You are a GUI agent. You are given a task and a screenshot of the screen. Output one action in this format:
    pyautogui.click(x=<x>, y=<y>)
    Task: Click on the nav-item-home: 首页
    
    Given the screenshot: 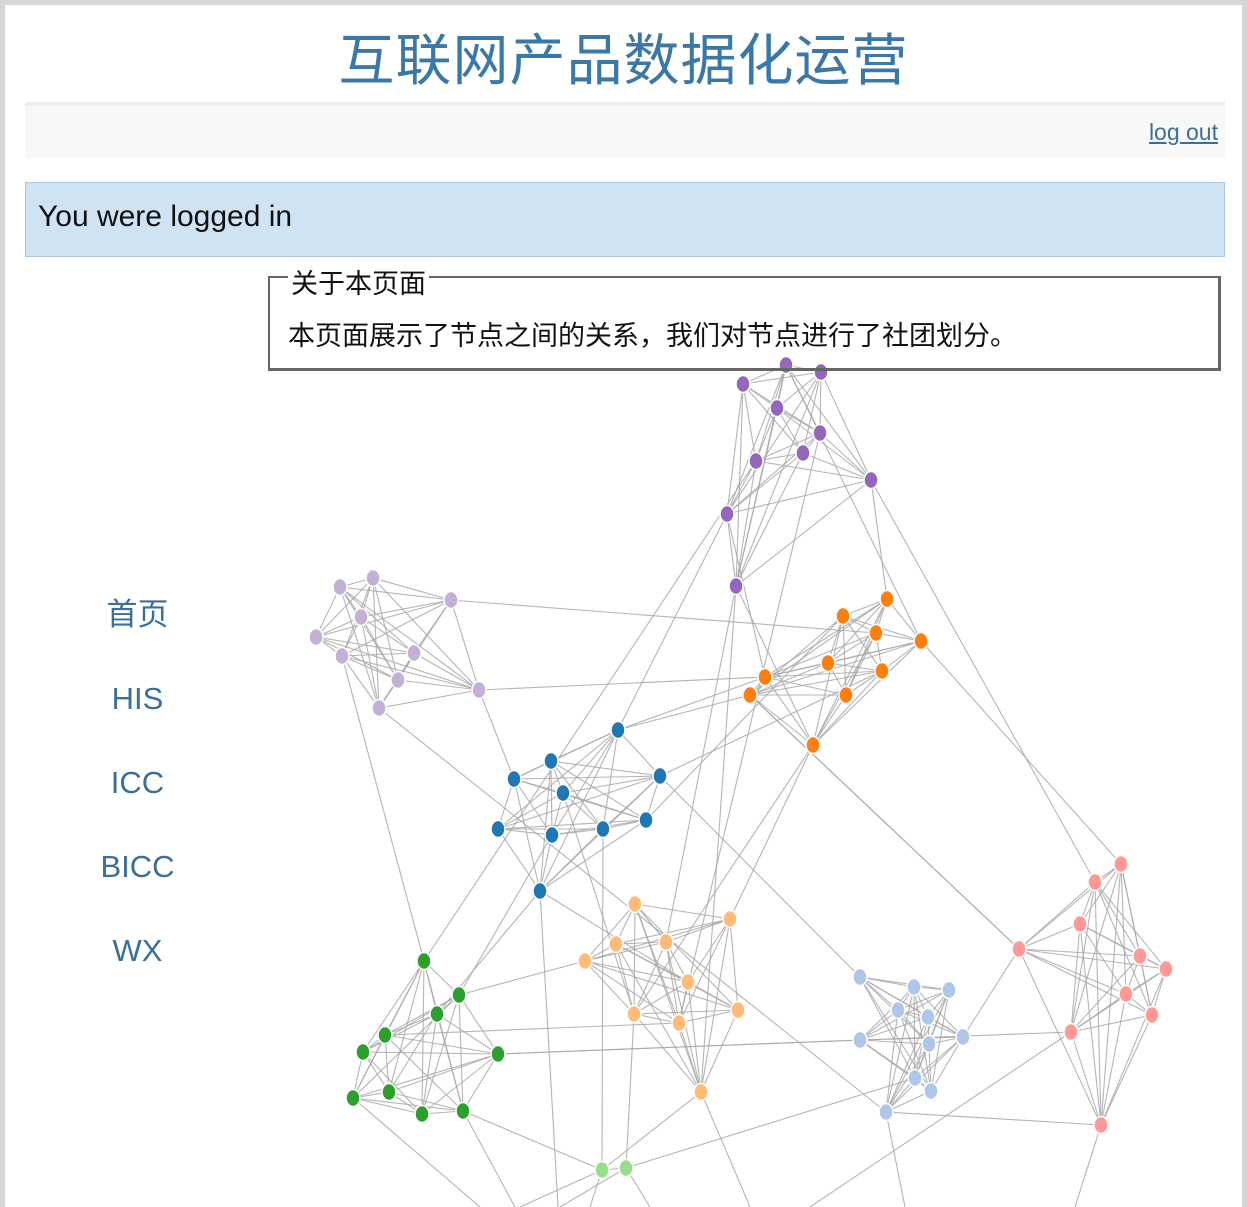 What is the action you would take?
    pyautogui.click(x=137, y=627)
    